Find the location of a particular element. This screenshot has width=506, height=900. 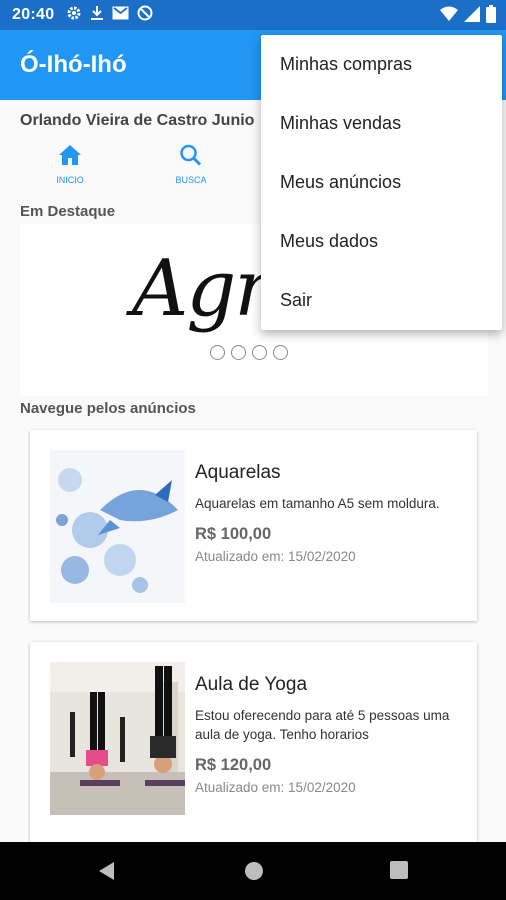

tab-inicio: INICIO is located at coordinates (70, 168).